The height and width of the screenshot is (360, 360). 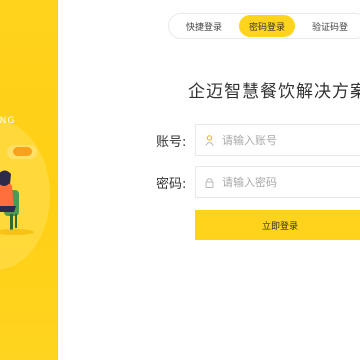 I want to click on account-field, so click(x=277, y=140).